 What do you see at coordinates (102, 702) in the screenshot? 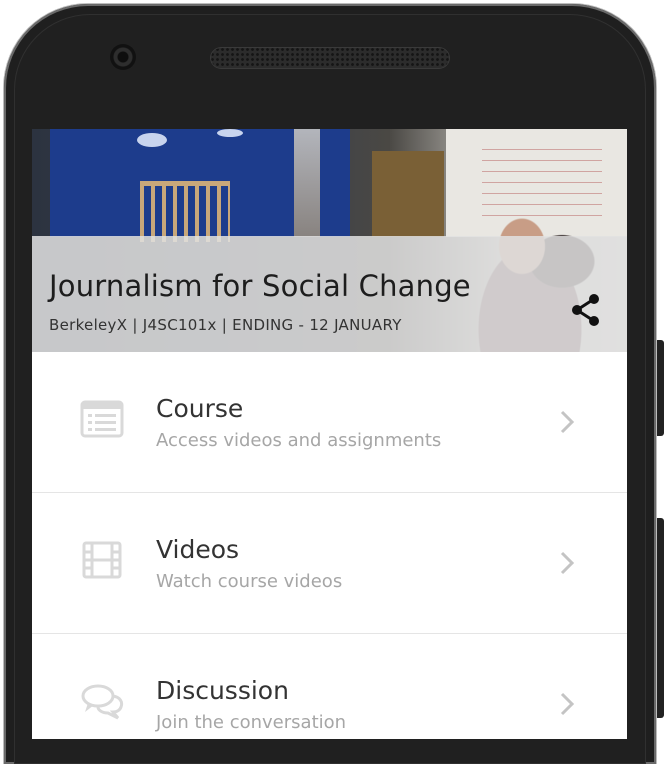
I see `comments-icon` at bounding box center [102, 702].